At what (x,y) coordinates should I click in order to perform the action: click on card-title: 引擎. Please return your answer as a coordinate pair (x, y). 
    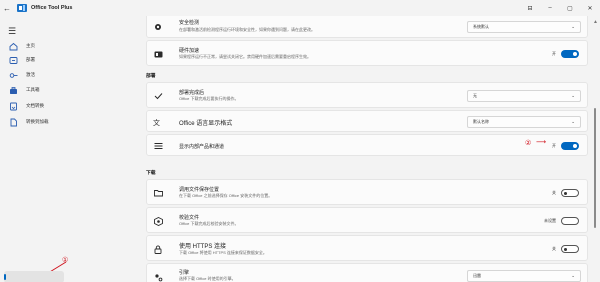
    Looking at the image, I should click on (184, 273).